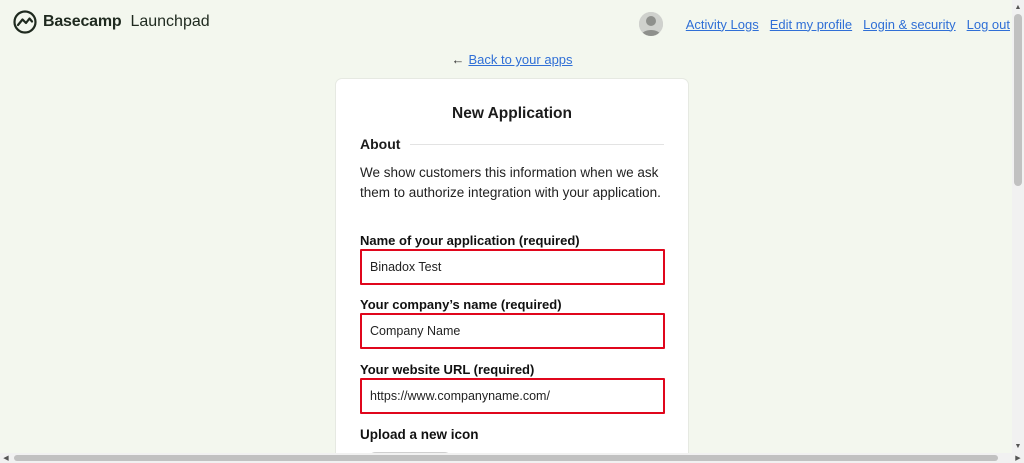 This screenshot has height=463, width=1024. I want to click on company-name-input: Company Name, so click(512, 331).